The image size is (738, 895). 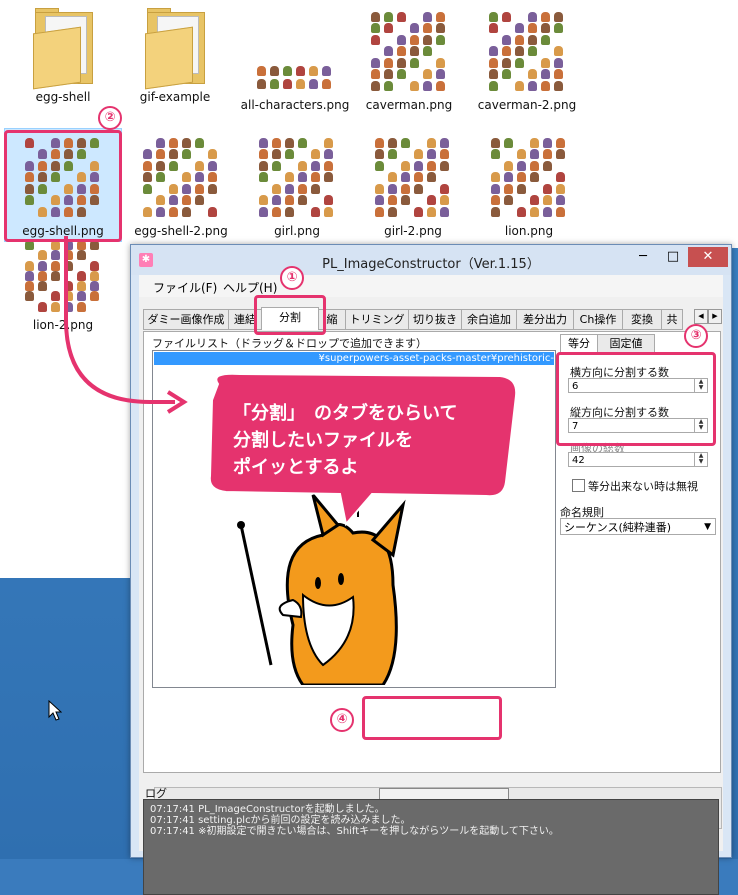 What do you see at coordinates (377, 319) in the screenshot?
I see `tab-trimming: トリミング` at bounding box center [377, 319].